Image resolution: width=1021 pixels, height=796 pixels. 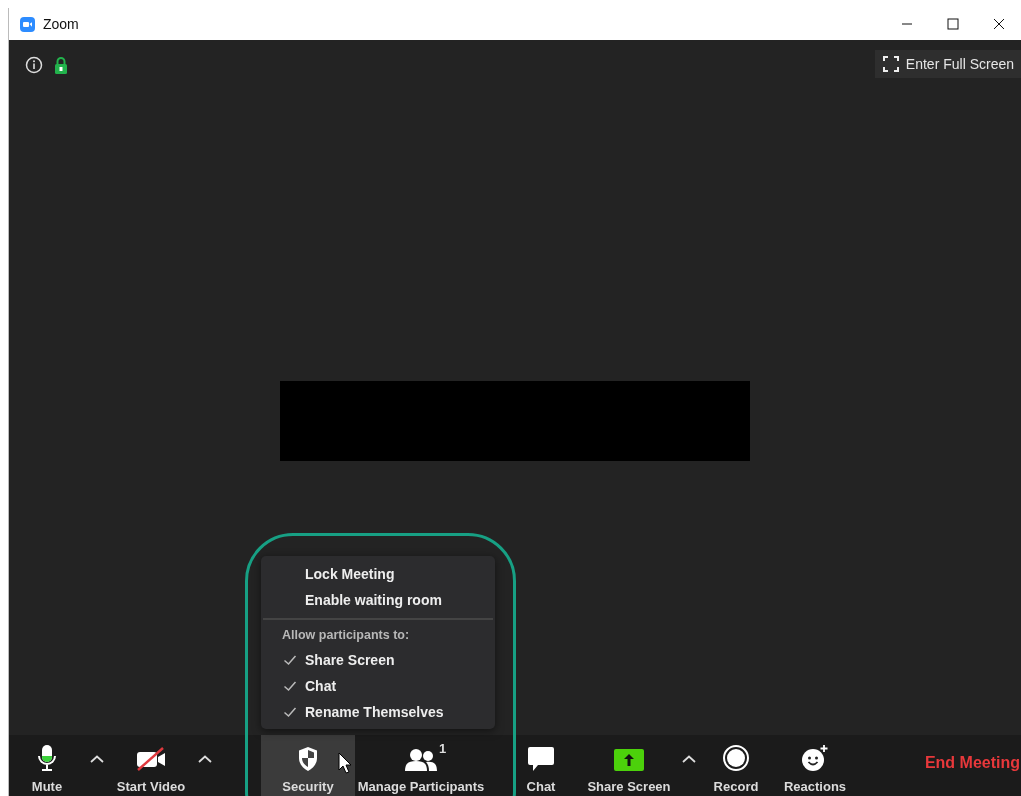 What do you see at coordinates (541, 765) in the screenshot?
I see `chat-button: Chat` at bounding box center [541, 765].